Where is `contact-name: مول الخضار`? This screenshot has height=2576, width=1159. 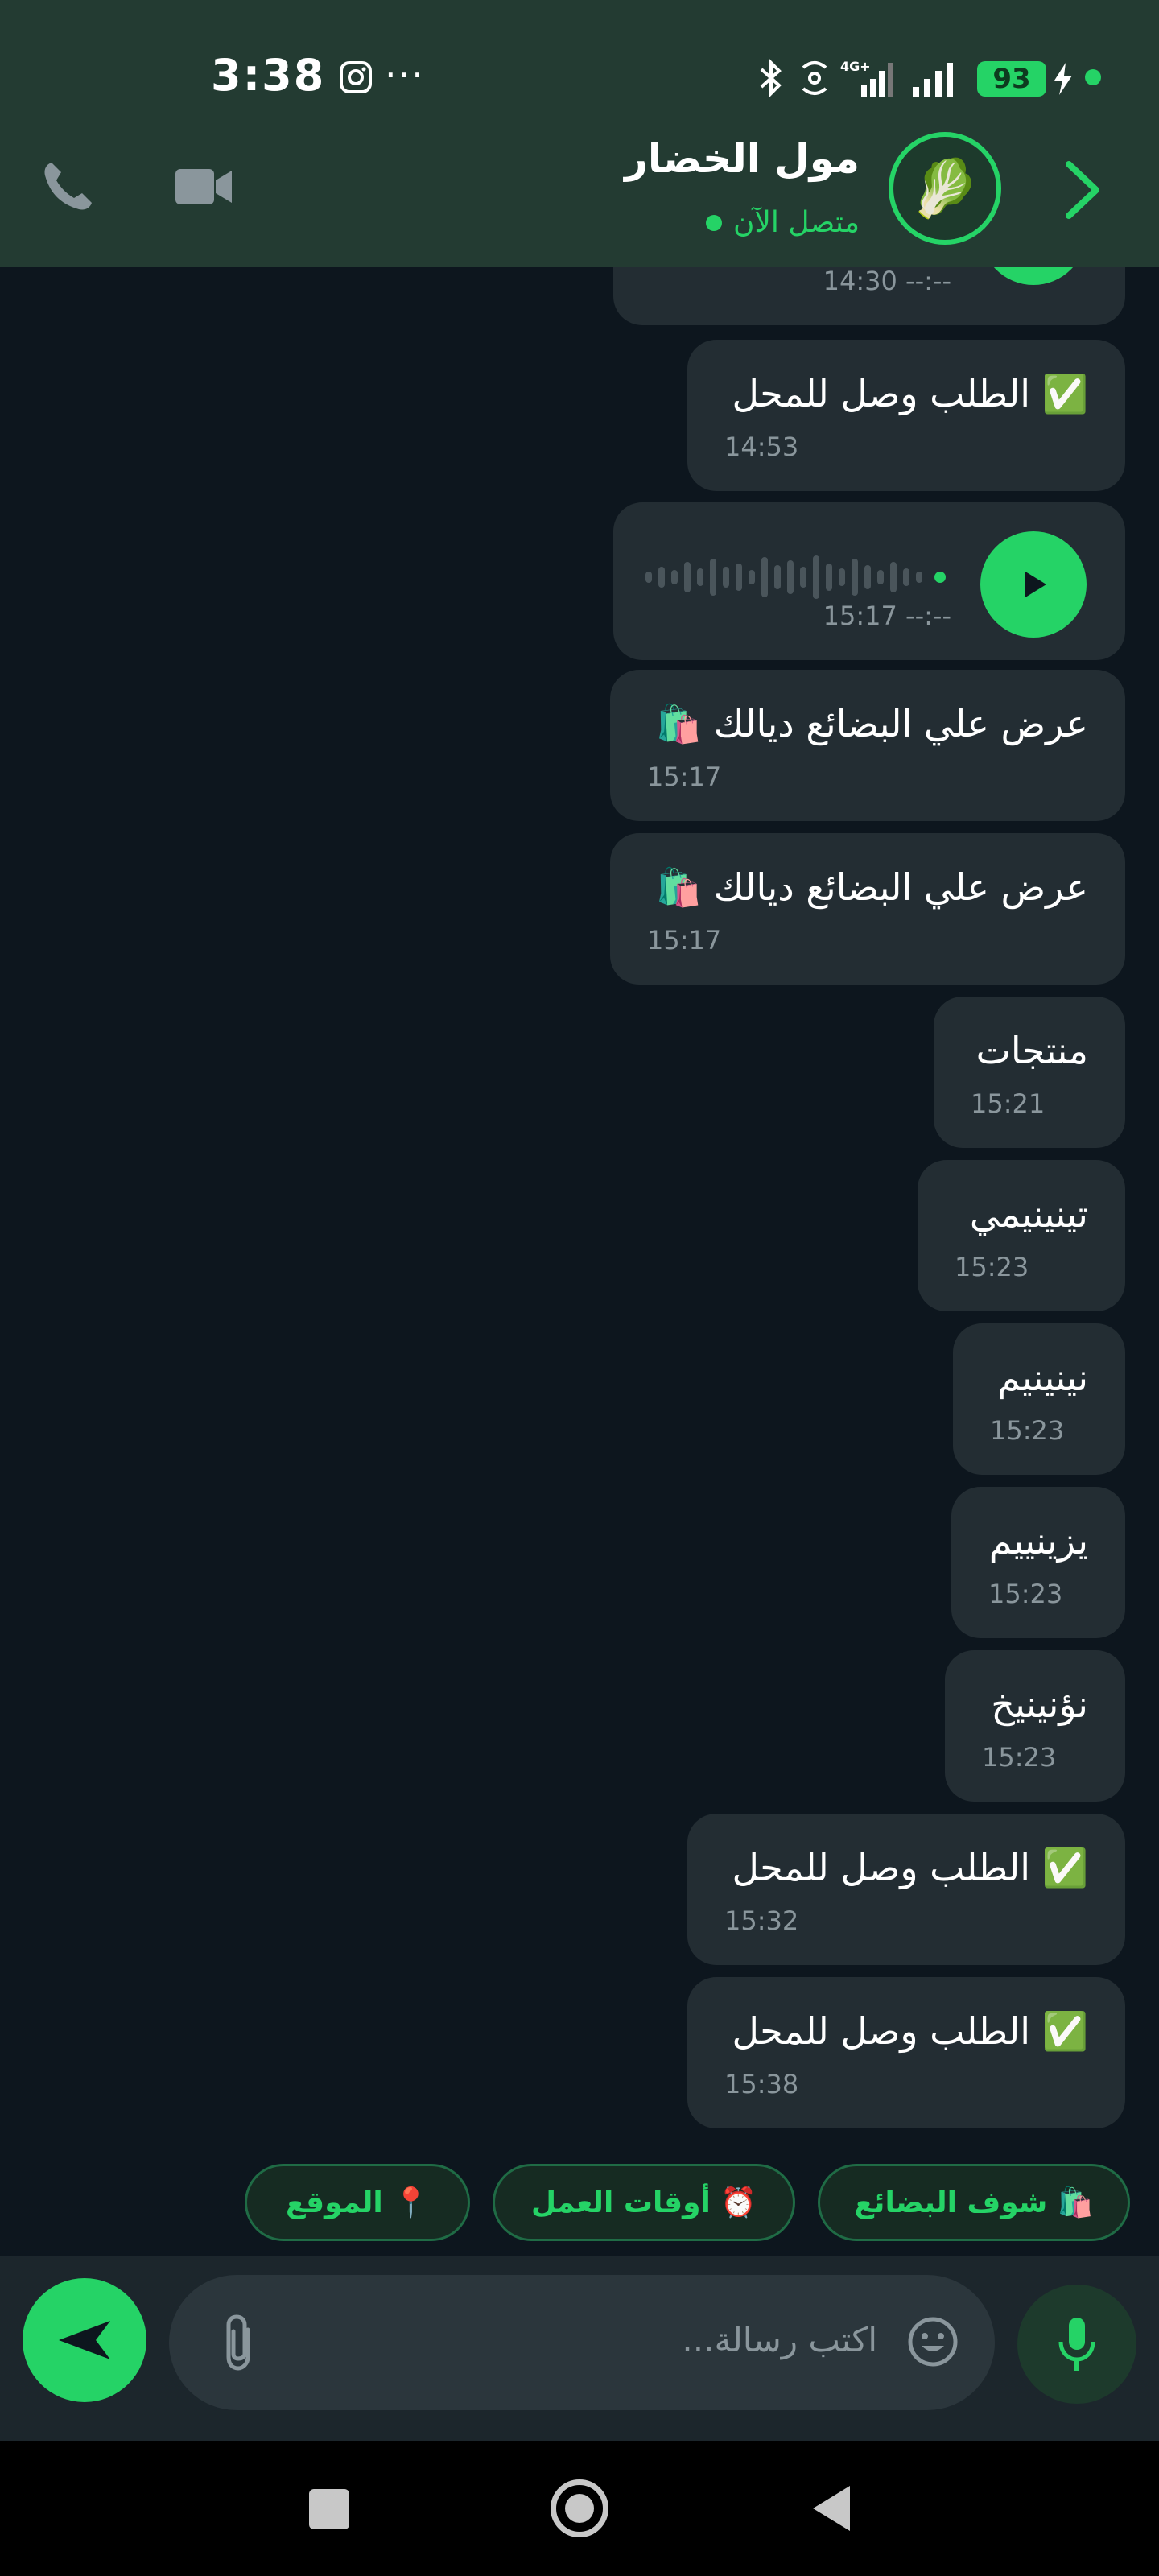 contact-name: مول الخضار is located at coordinates (742, 158).